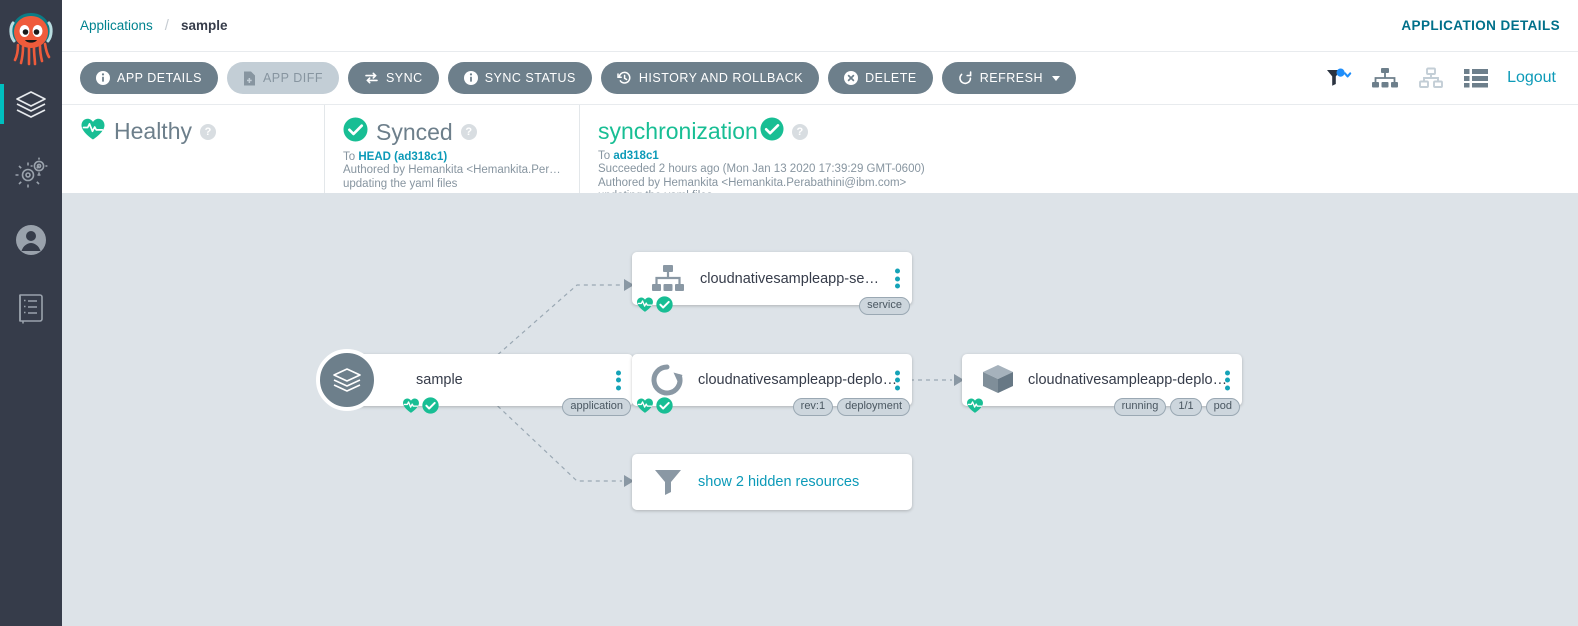 Image resolution: width=1578 pixels, height=626 pixels. I want to click on resource-node-tags: rev:1 deployment, so click(851, 406).